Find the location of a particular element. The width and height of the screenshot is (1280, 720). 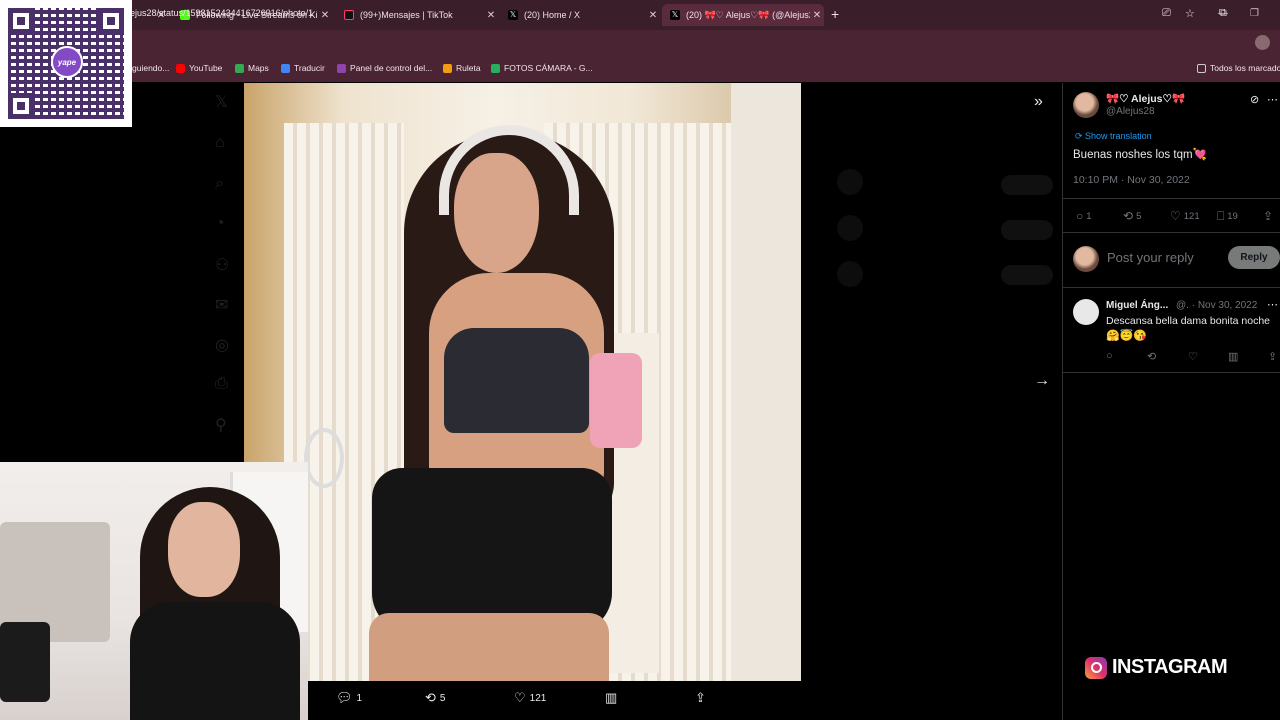

youtube-icon is located at coordinates (180, 68).